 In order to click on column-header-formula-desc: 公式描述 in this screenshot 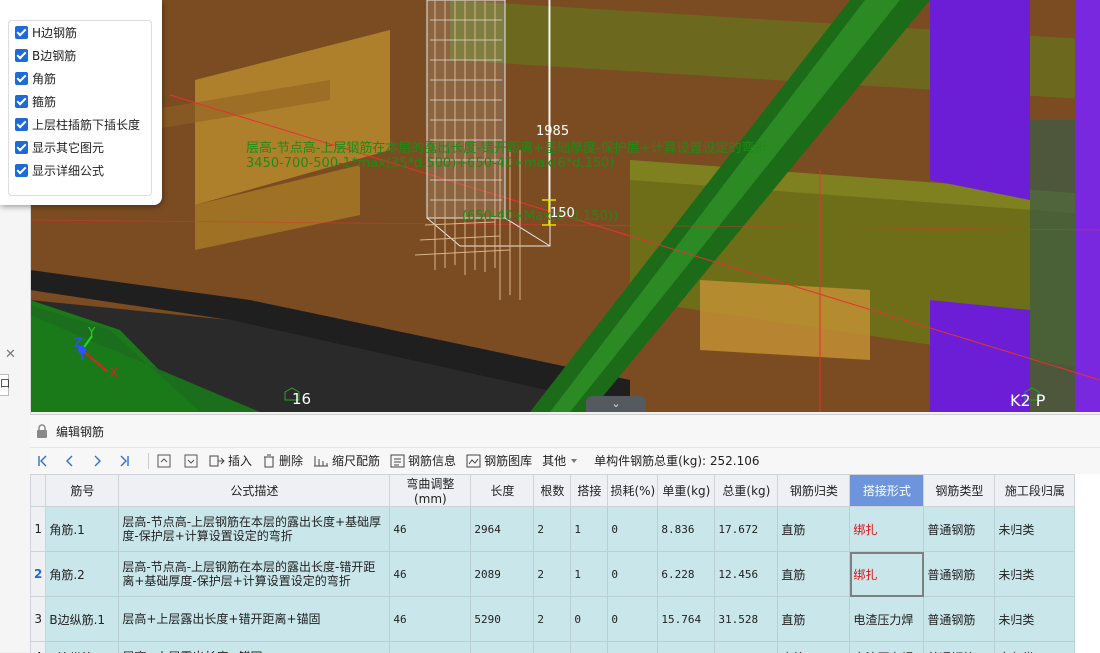, I will do `click(254, 491)`.